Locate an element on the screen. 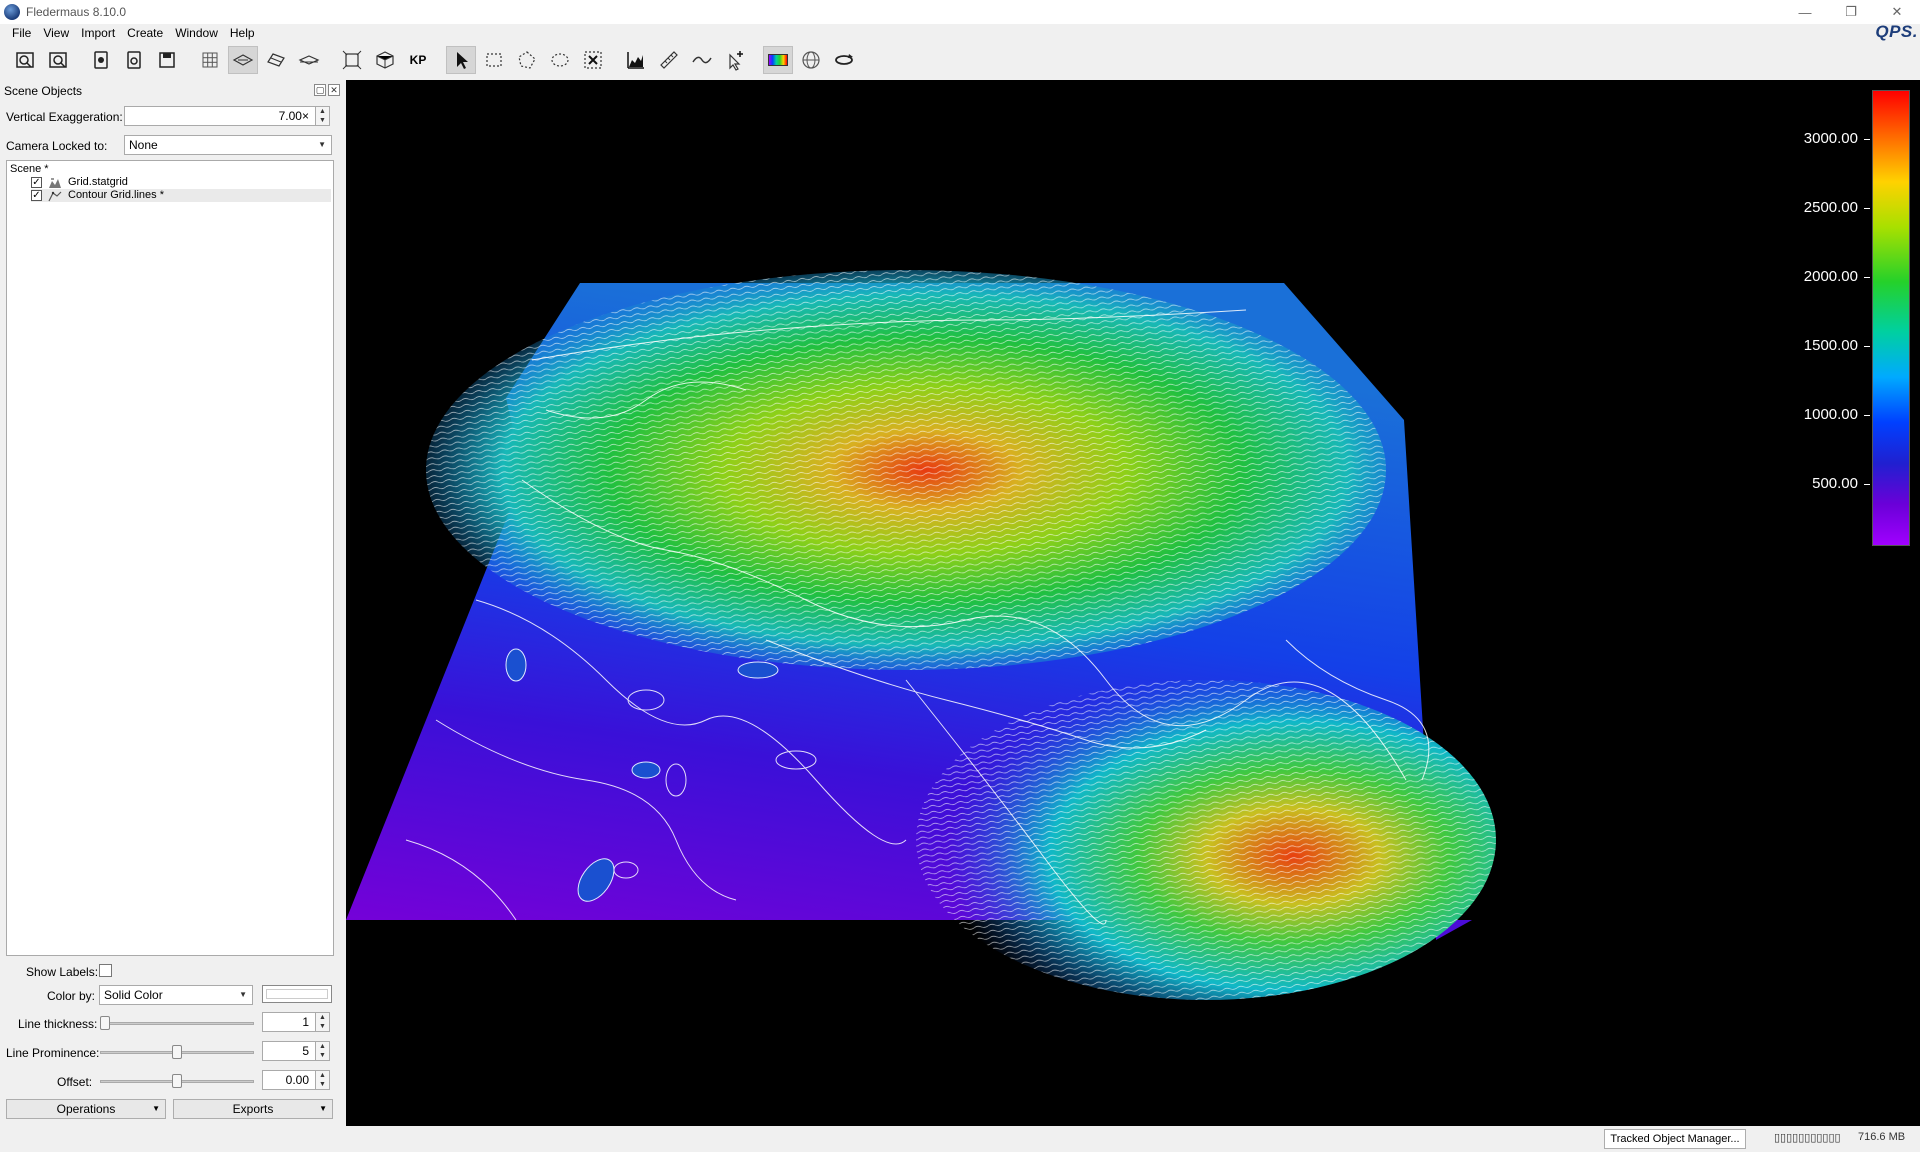  exports-label: Exports is located at coordinates (253, 1109).